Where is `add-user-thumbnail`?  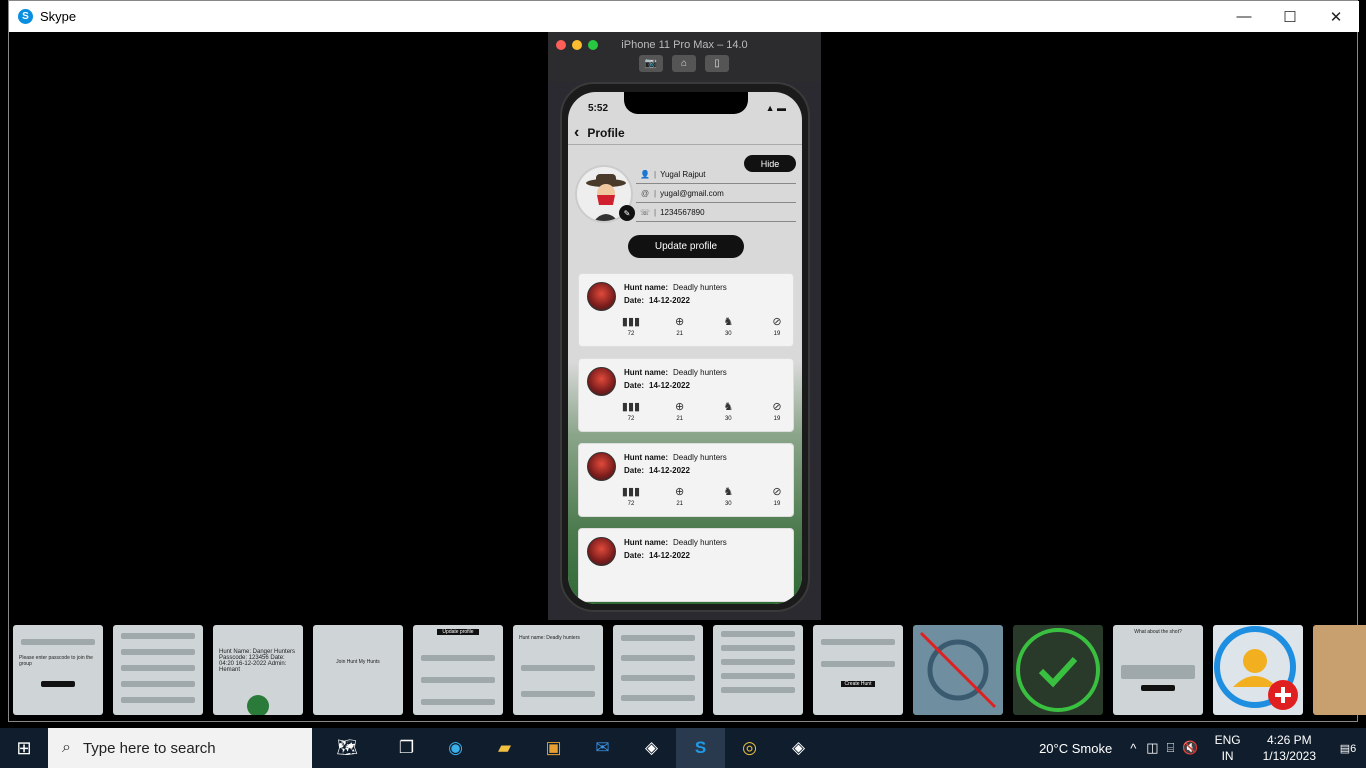 add-user-thumbnail is located at coordinates (1258, 670).